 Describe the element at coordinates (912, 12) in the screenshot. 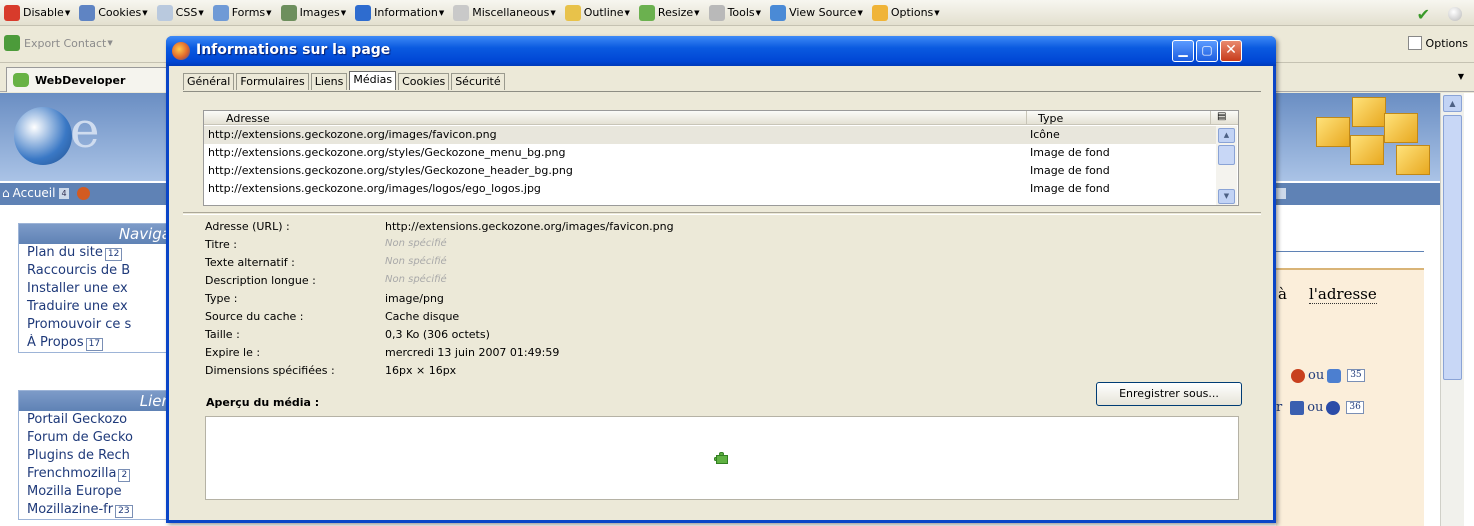

I see `devbar-menu-label: Options` at that location.